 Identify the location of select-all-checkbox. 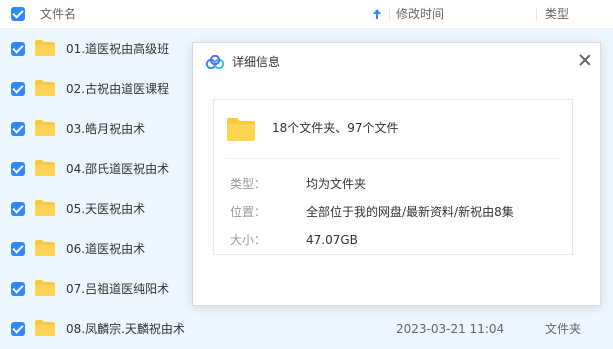
(18, 14).